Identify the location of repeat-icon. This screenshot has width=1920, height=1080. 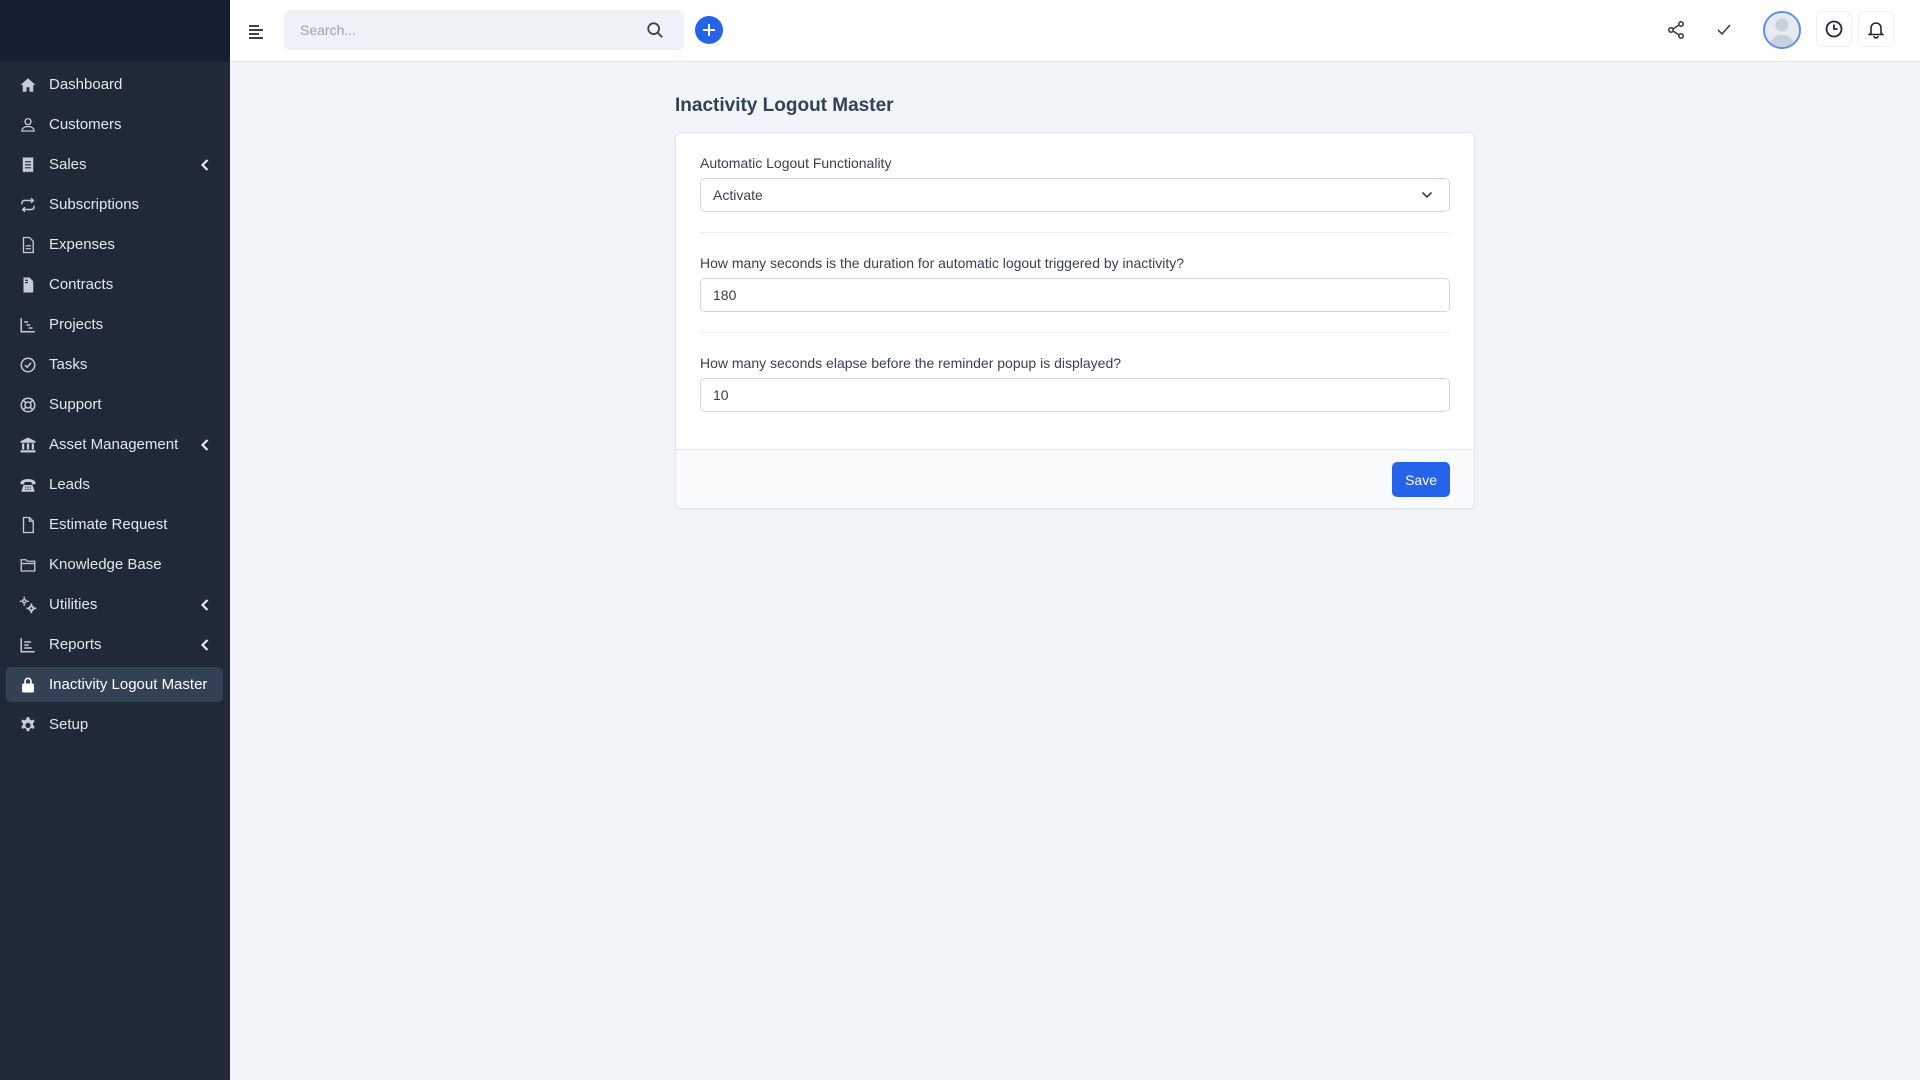
(28, 205).